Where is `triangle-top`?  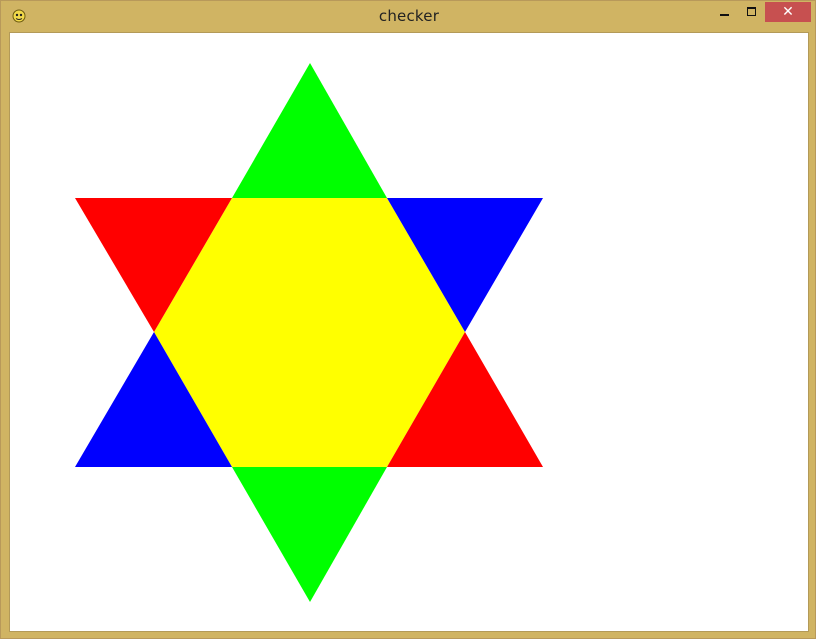 triangle-top is located at coordinates (309, 130).